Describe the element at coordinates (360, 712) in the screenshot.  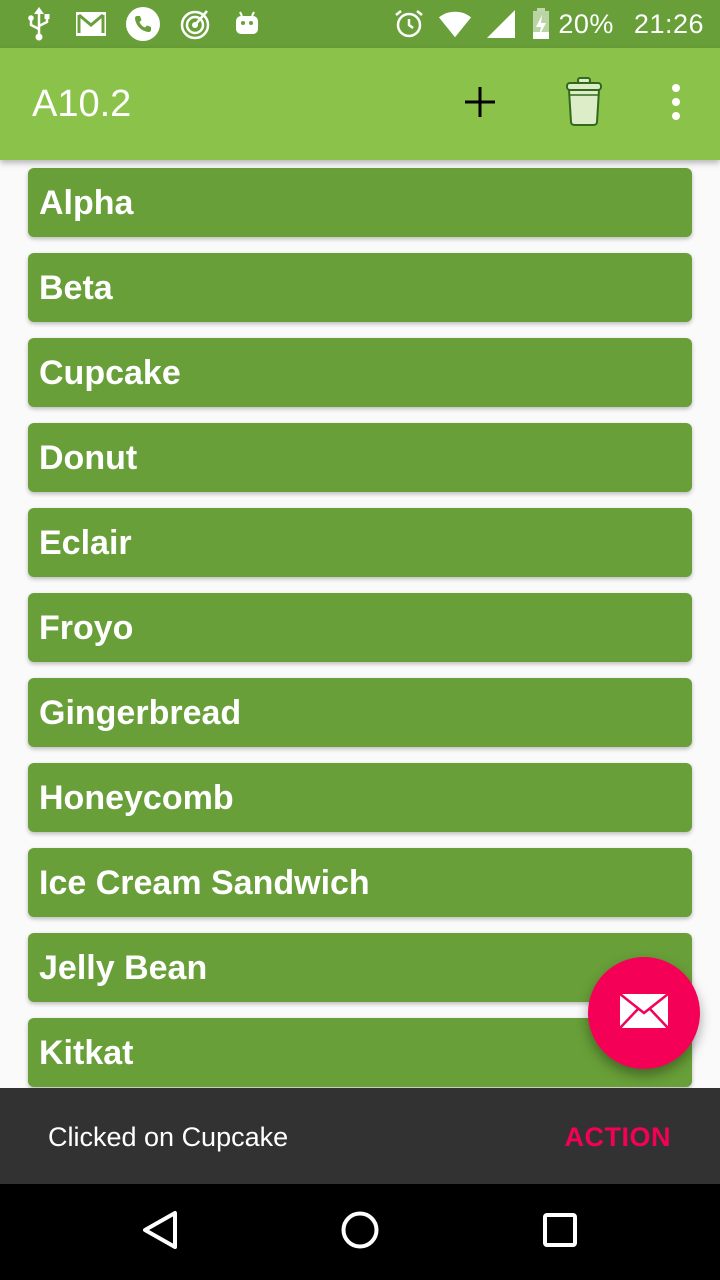
I see `list-item-gingerbread: Gingerbread` at that location.